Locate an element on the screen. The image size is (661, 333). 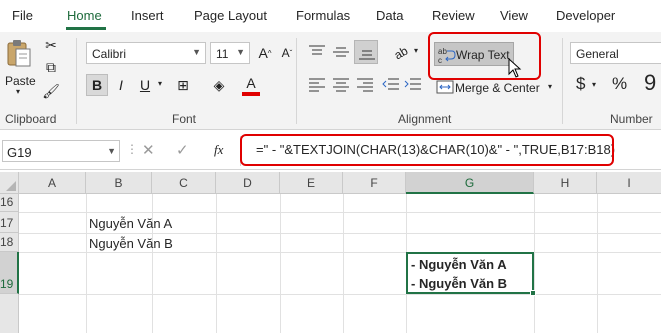
italic-button: I is located at coordinates (121, 85).